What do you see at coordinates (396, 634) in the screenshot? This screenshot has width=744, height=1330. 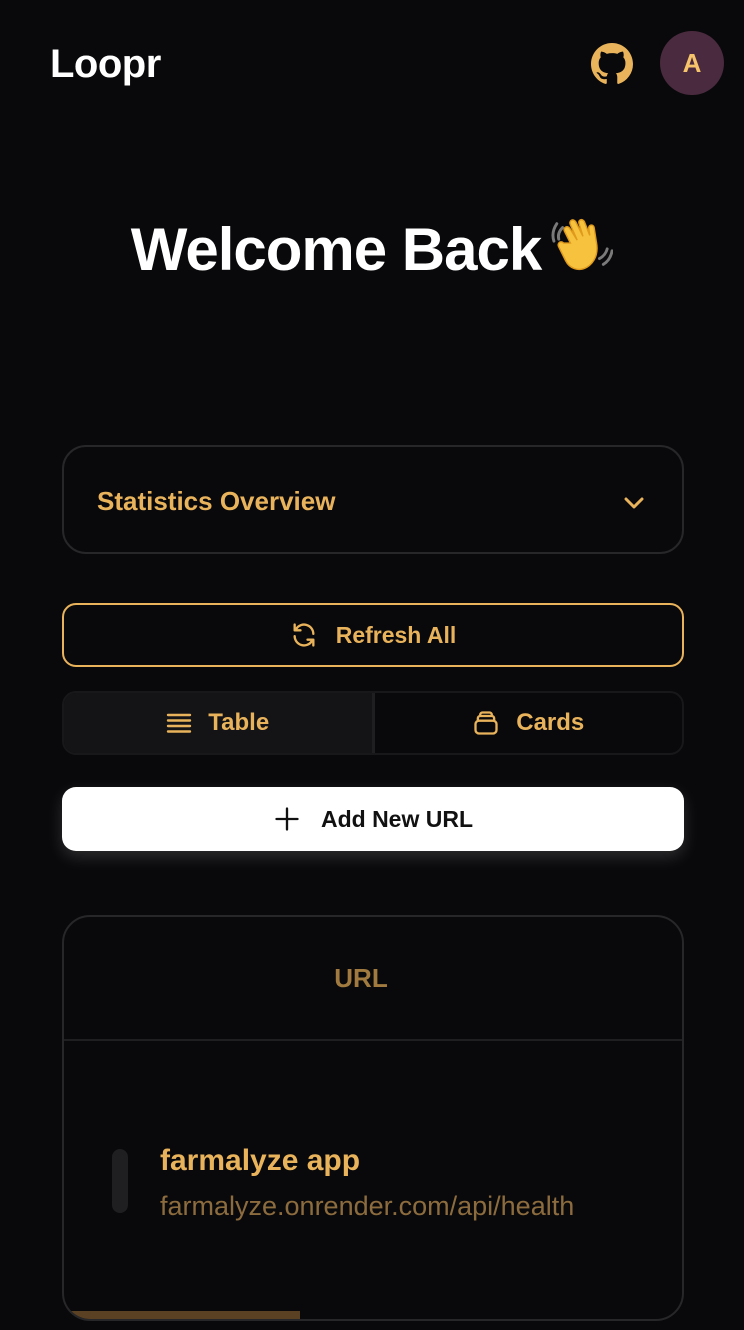 I see `refresh-all-label: Refresh All` at bounding box center [396, 634].